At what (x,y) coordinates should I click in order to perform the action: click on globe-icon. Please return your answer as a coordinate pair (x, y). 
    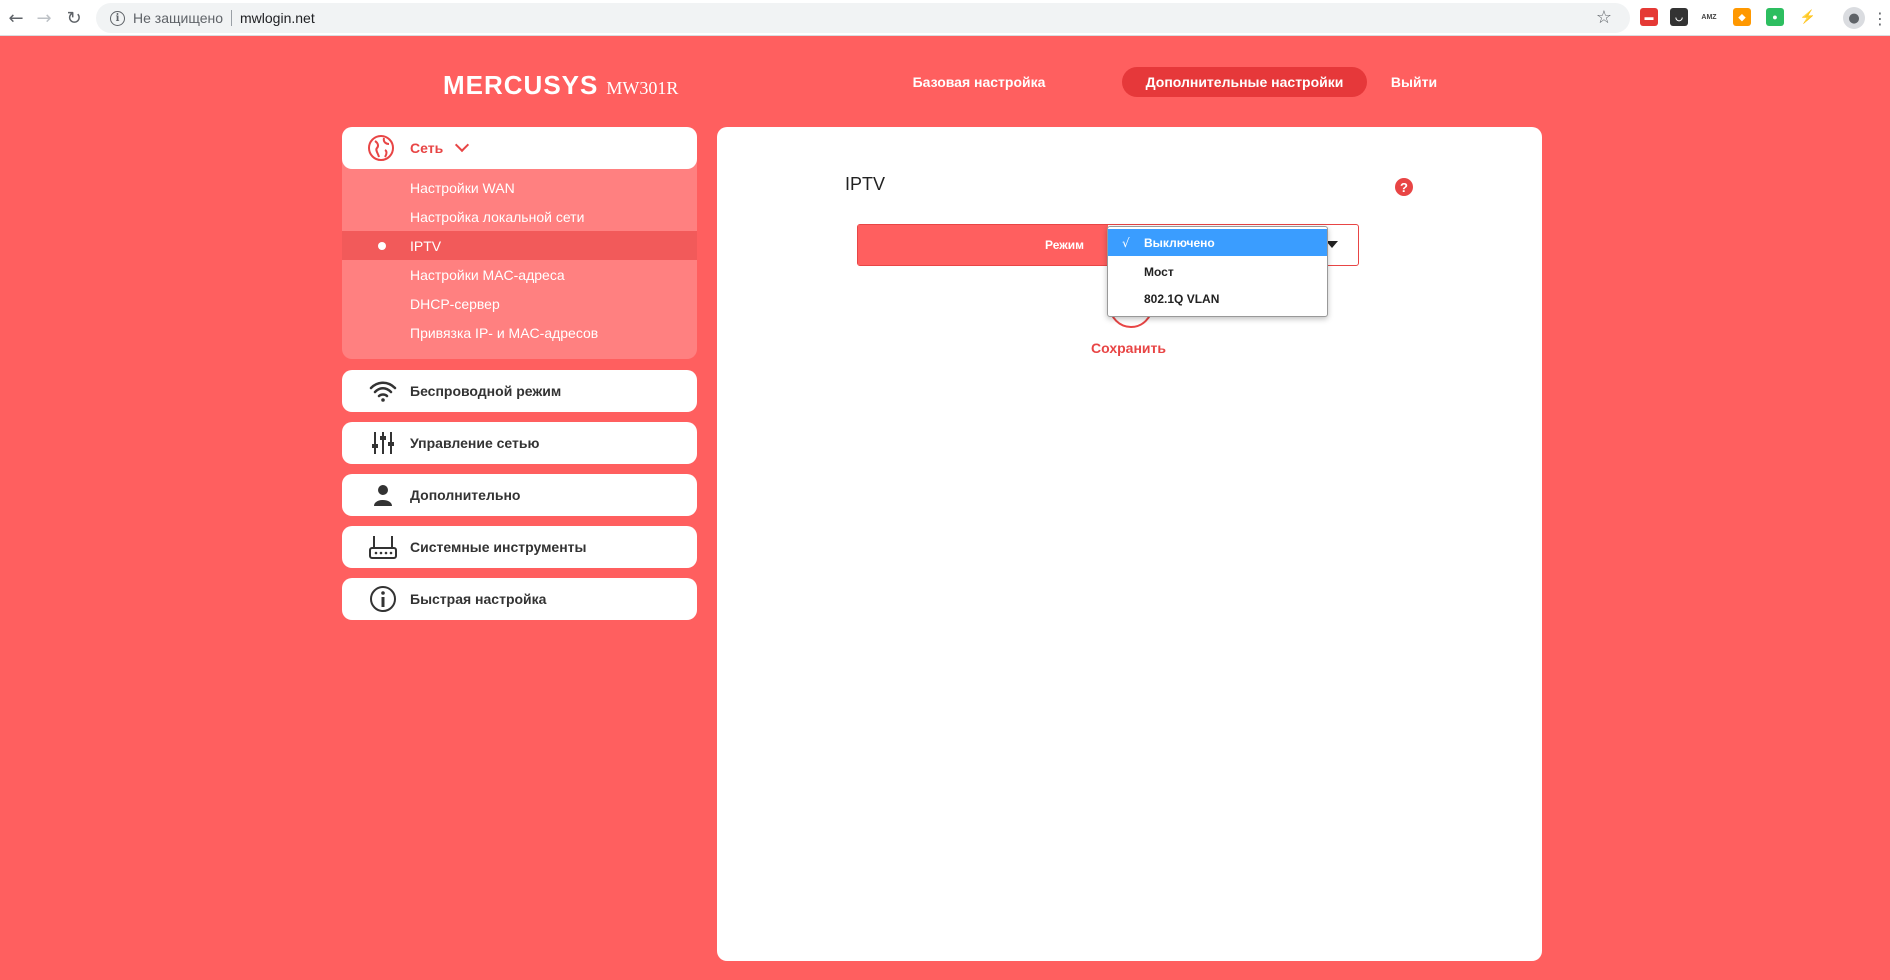
    Looking at the image, I should click on (381, 148).